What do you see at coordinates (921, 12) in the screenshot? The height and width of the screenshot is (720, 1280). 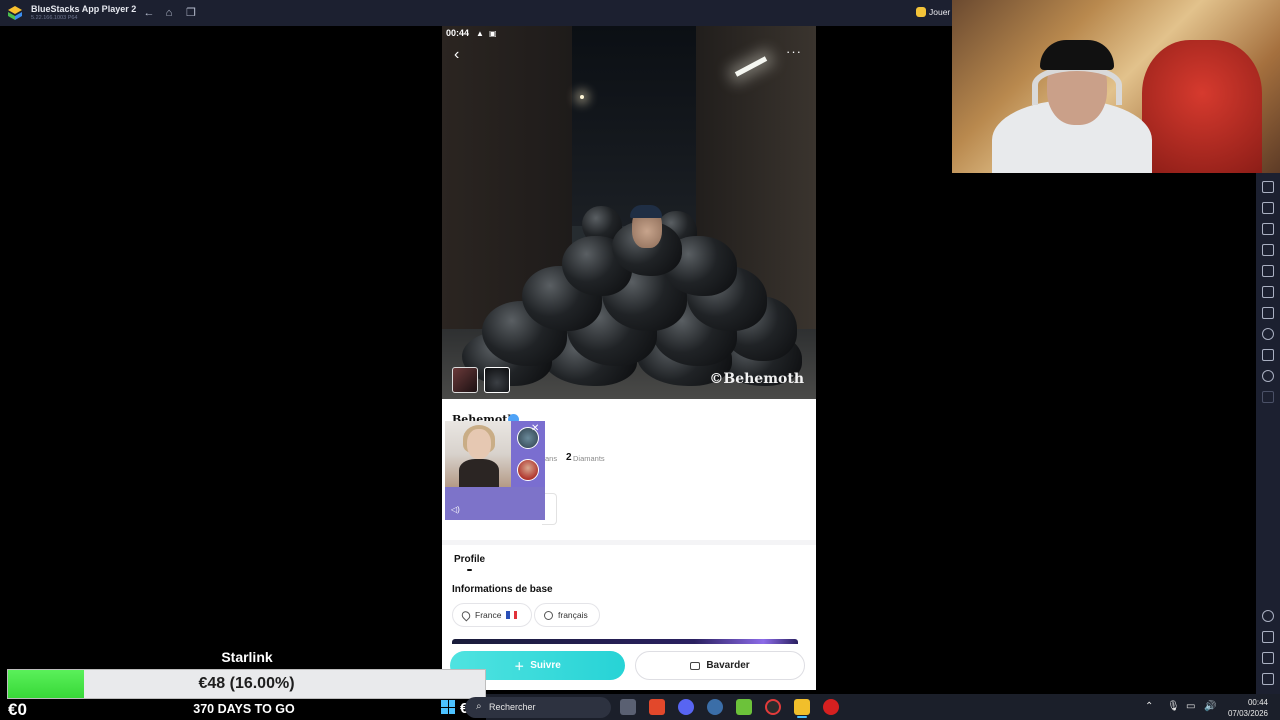 I see `gamepad-icon` at bounding box center [921, 12].